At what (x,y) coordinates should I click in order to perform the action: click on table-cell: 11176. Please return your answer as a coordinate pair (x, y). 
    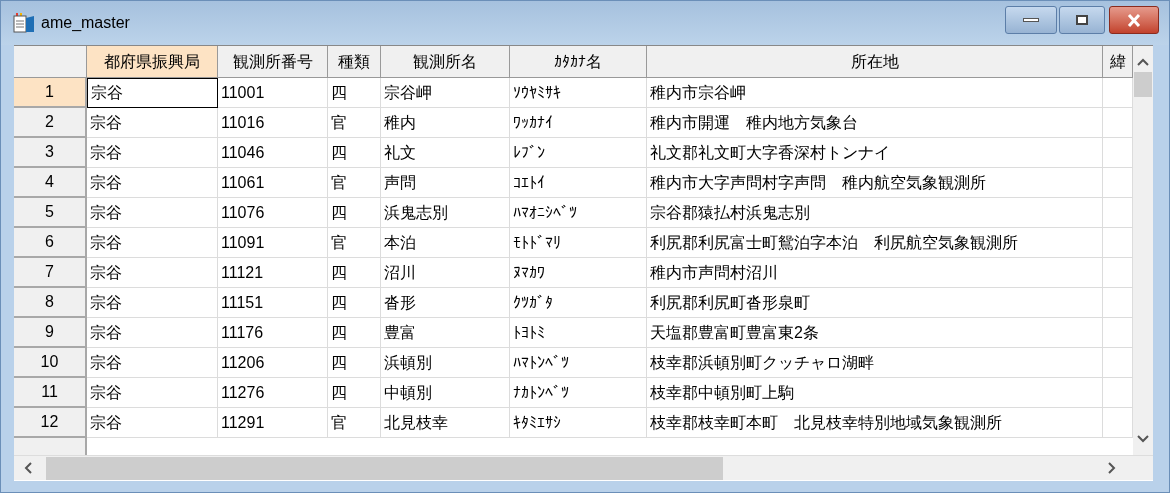
    Looking at the image, I should click on (273, 333).